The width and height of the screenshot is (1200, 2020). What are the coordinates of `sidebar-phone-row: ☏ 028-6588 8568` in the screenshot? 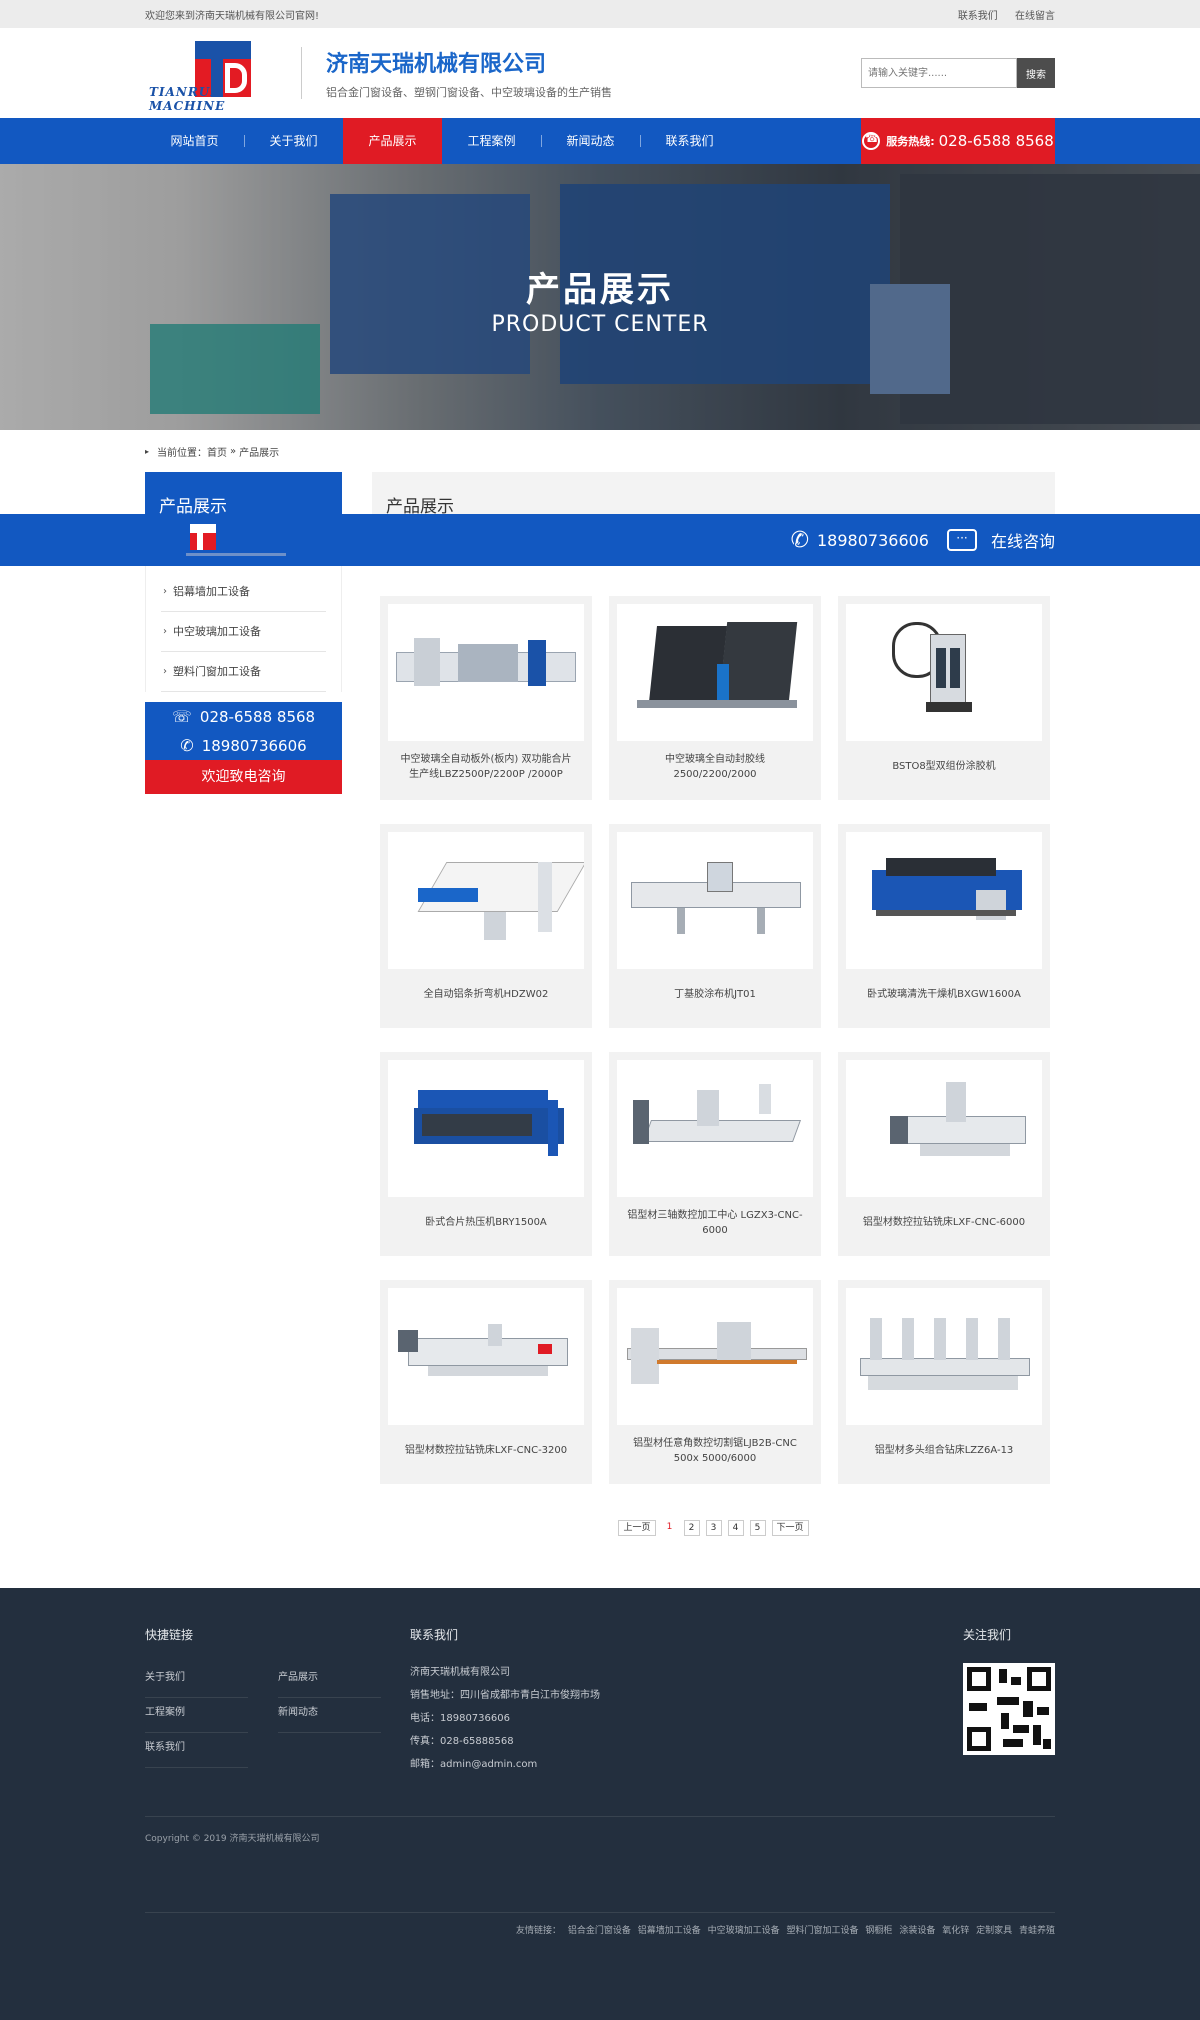 It's located at (243, 716).